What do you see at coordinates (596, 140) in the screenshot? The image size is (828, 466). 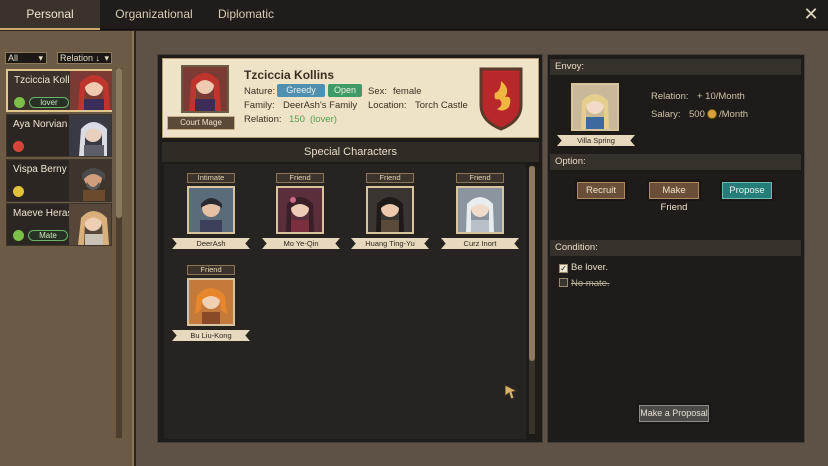 I see `envoy-name-ribbon: Villa Spring` at bounding box center [596, 140].